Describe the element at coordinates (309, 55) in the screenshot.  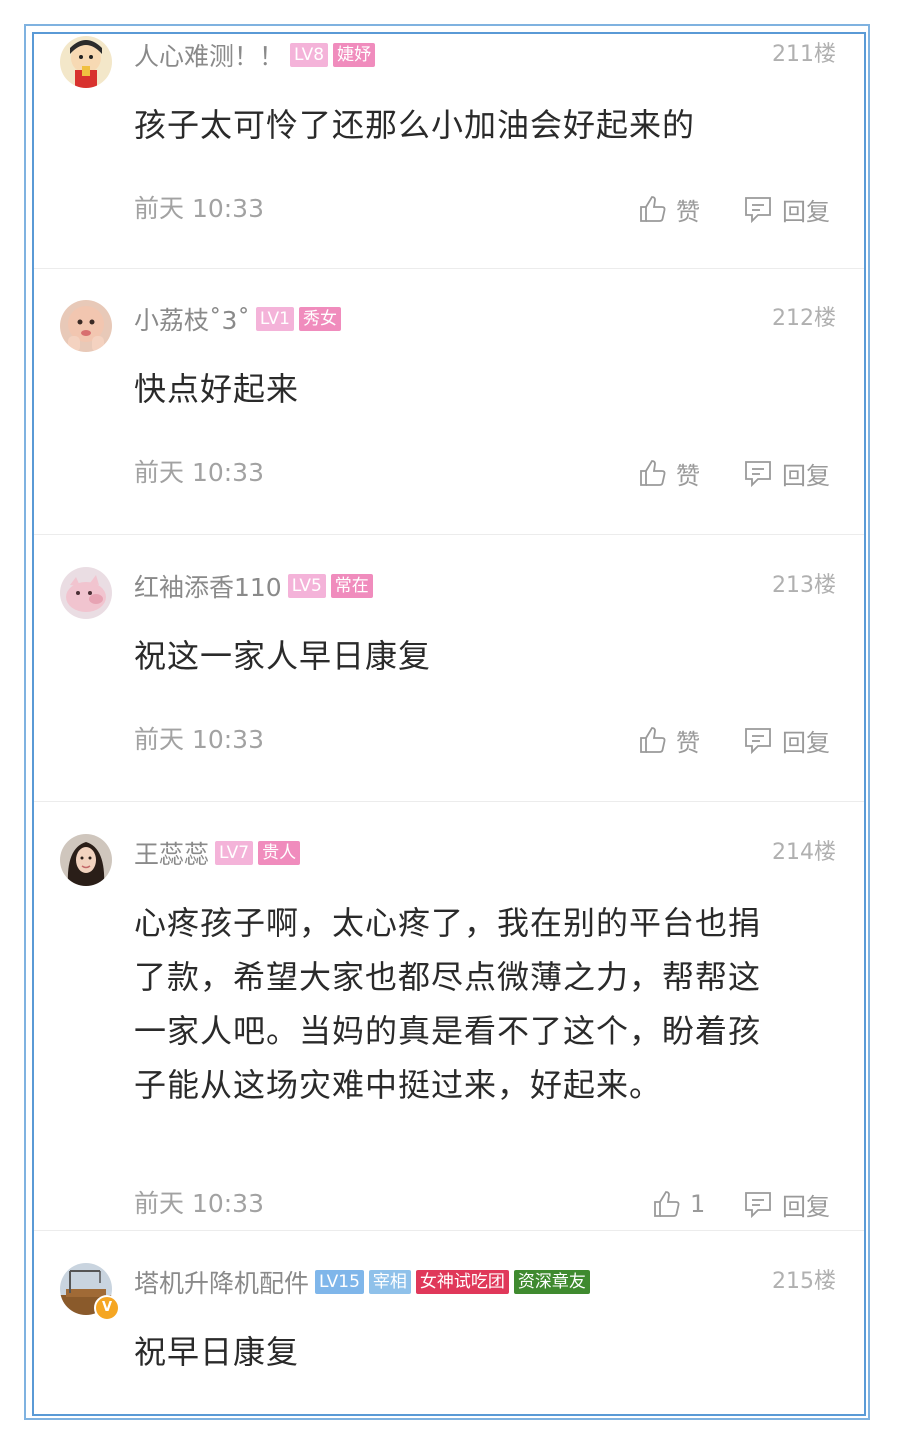
I see `level-badge: LV8` at that location.